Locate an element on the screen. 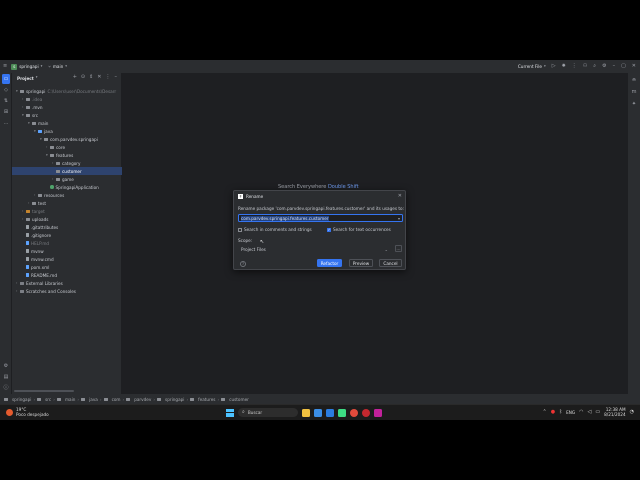  hide-icon: – is located at coordinates (116, 77).